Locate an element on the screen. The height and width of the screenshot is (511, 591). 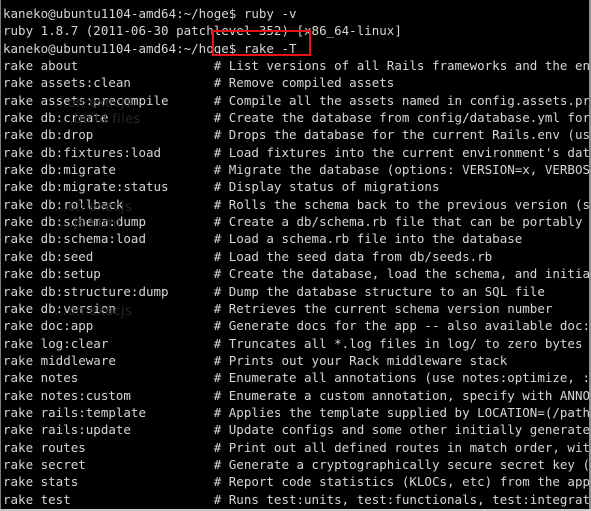
rake-task-command: rake db:fixtures:load is located at coordinates (108, 152).